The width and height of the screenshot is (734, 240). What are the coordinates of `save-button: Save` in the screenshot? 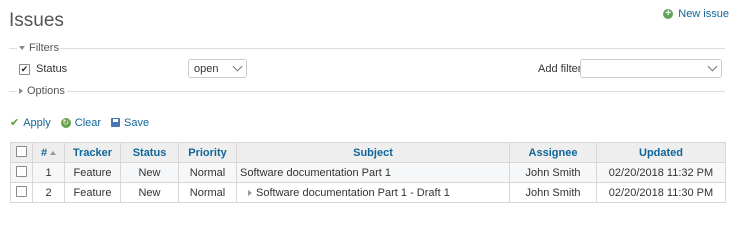 It's located at (130, 123).